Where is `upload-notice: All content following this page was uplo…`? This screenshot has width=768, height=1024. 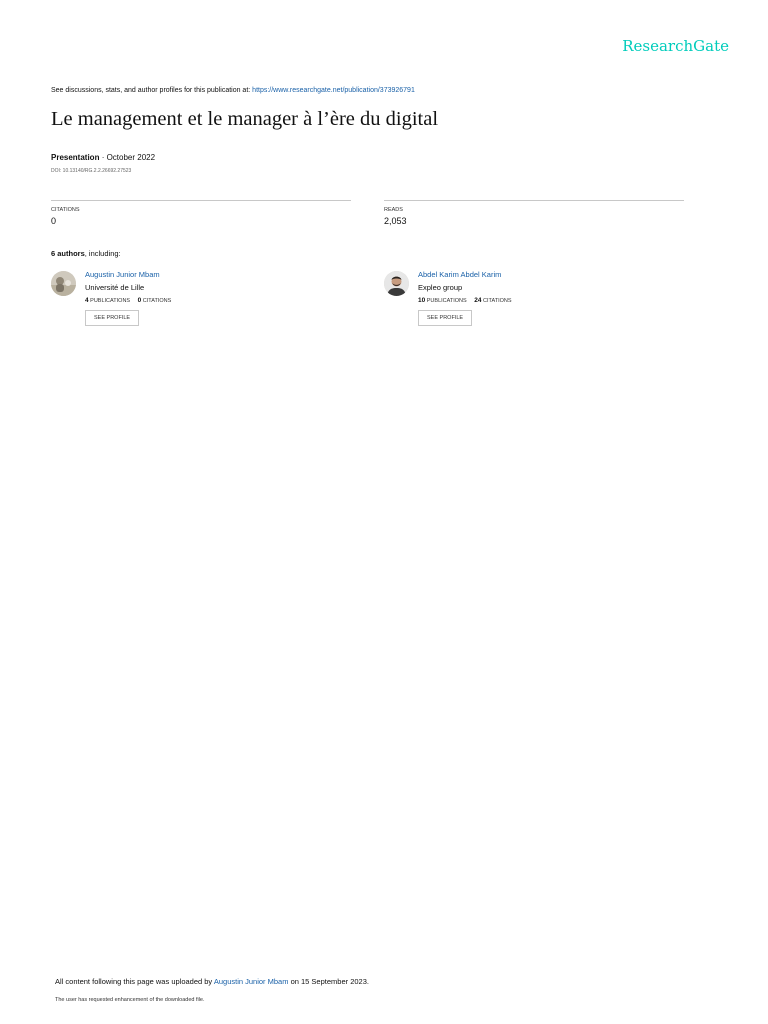 upload-notice: All content following this page was uplo… is located at coordinates (212, 981).